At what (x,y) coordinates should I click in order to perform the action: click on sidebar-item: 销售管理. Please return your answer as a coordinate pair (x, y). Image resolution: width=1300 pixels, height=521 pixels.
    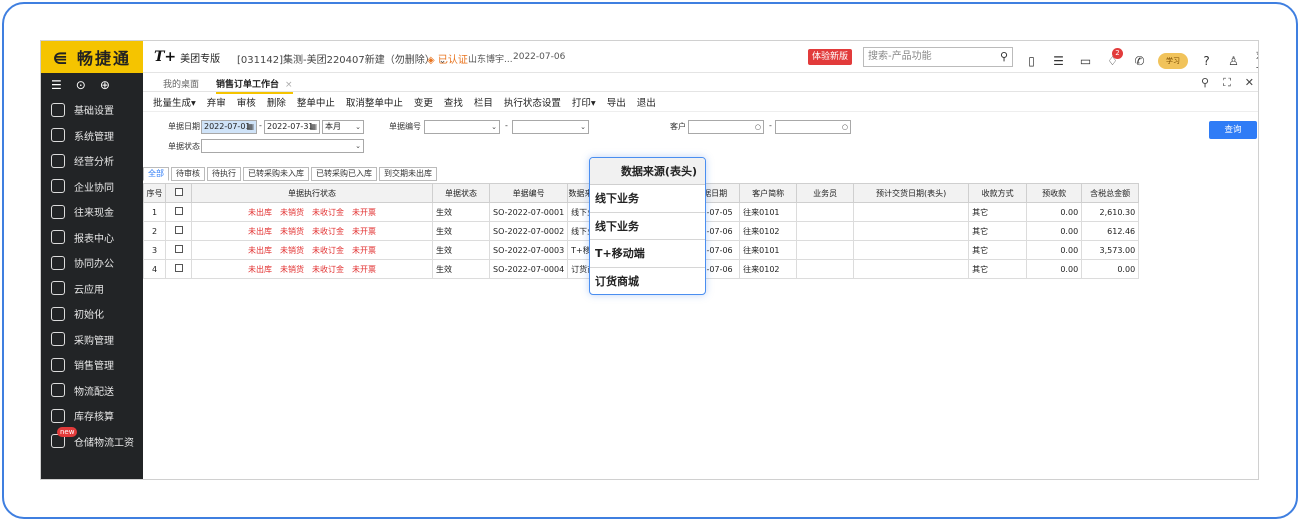
    Looking at the image, I should click on (92, 365).